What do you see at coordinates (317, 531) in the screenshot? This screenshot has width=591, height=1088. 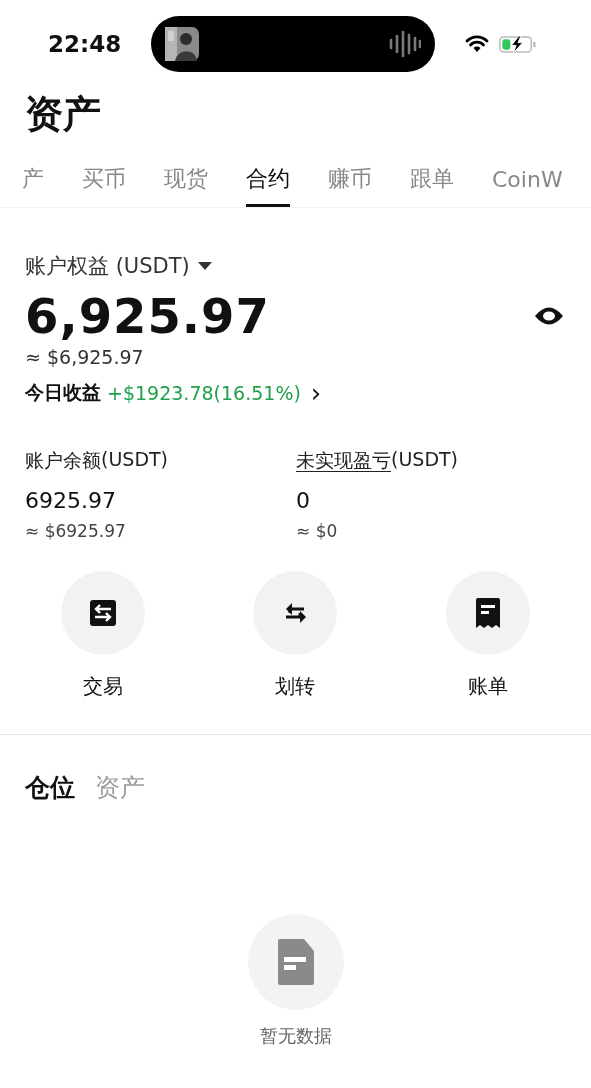 I see `stat-usd-value: ≈ $0` at bounding box center [317, 531].